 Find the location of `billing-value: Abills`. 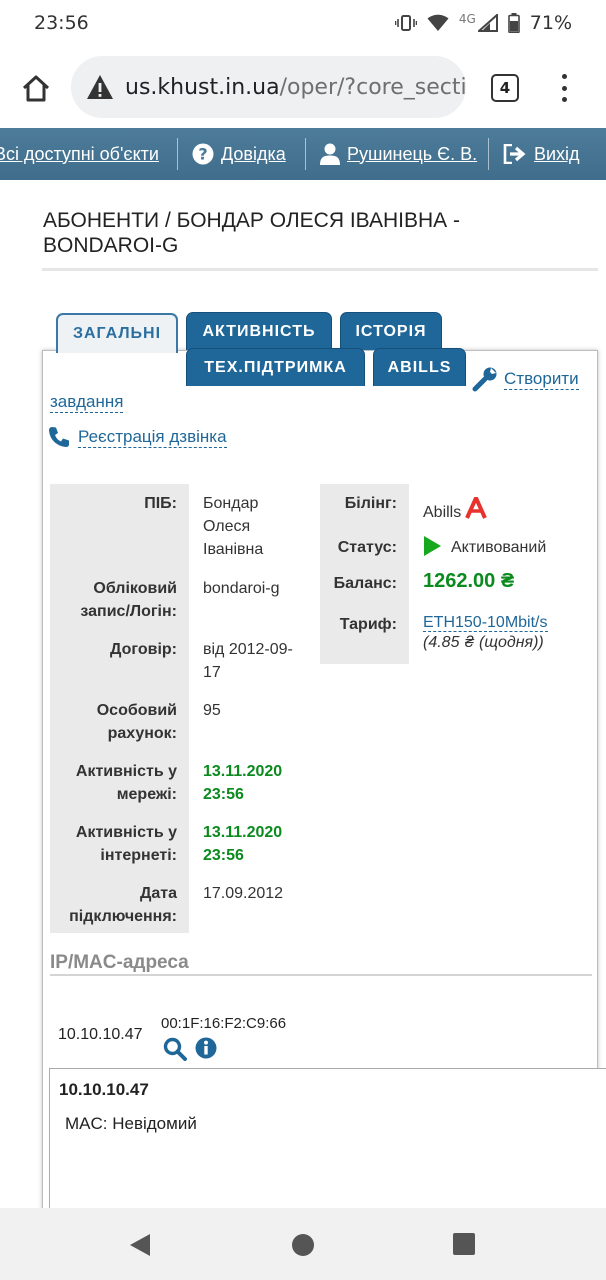

billing-value: Abills is located at coordinates (504, 506).